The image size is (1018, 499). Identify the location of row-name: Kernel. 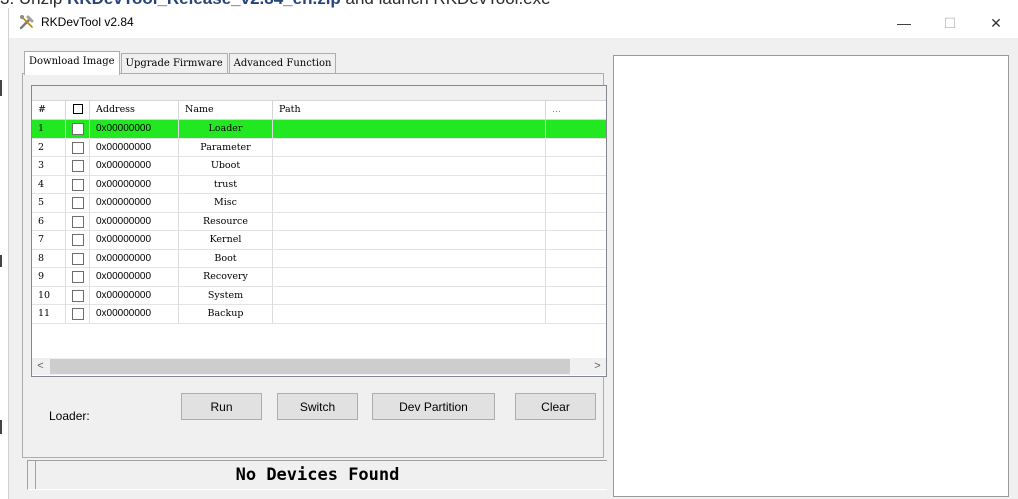
(226, 240).